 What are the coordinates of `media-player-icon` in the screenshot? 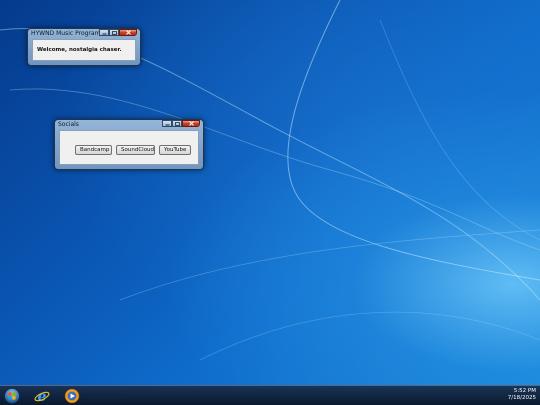 It's located at (72, 395).